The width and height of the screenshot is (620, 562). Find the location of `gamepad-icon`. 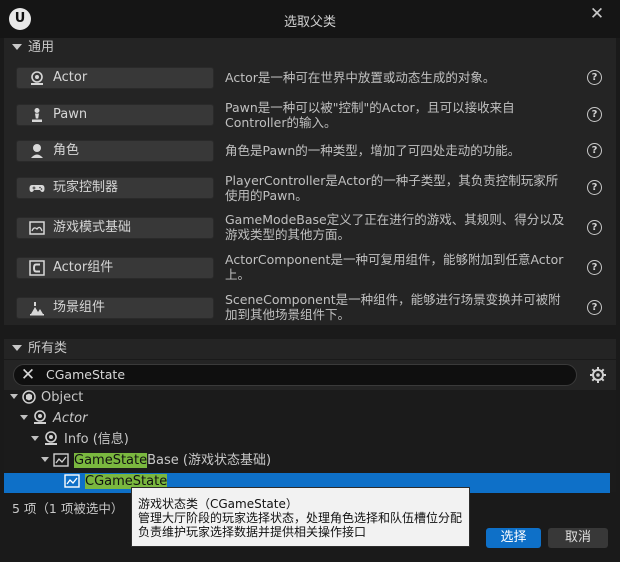

gamepad-icon is located at coordinates (37, 188).